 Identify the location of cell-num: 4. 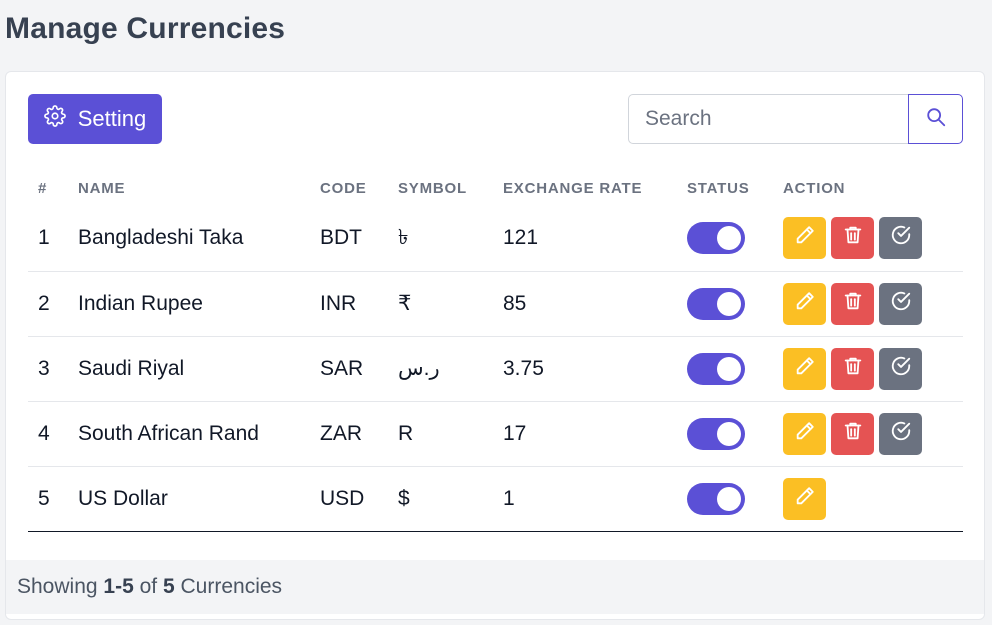
(53, 434).